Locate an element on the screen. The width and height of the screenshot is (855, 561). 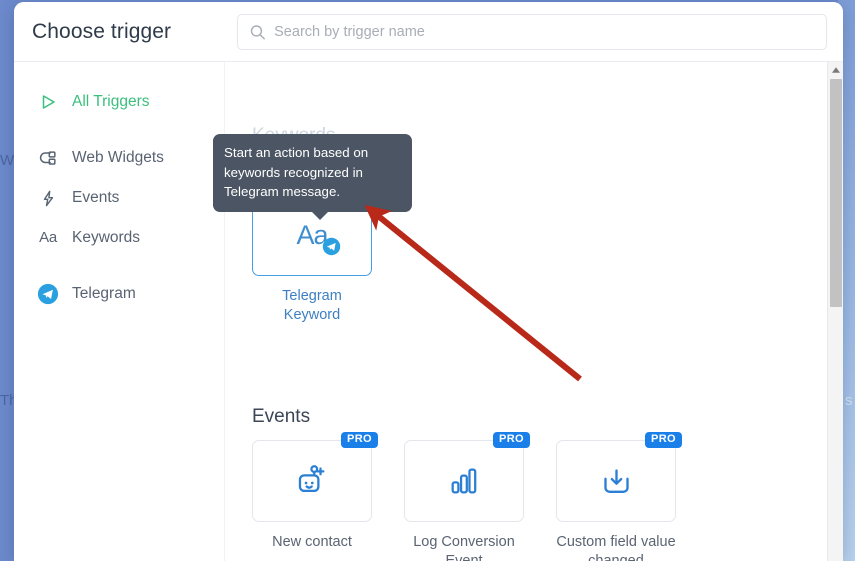
sidebar-item-label: Web Widgets is located at coordinates (118, 157).